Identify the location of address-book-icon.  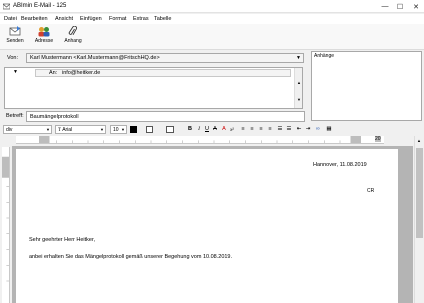
(44, 32).